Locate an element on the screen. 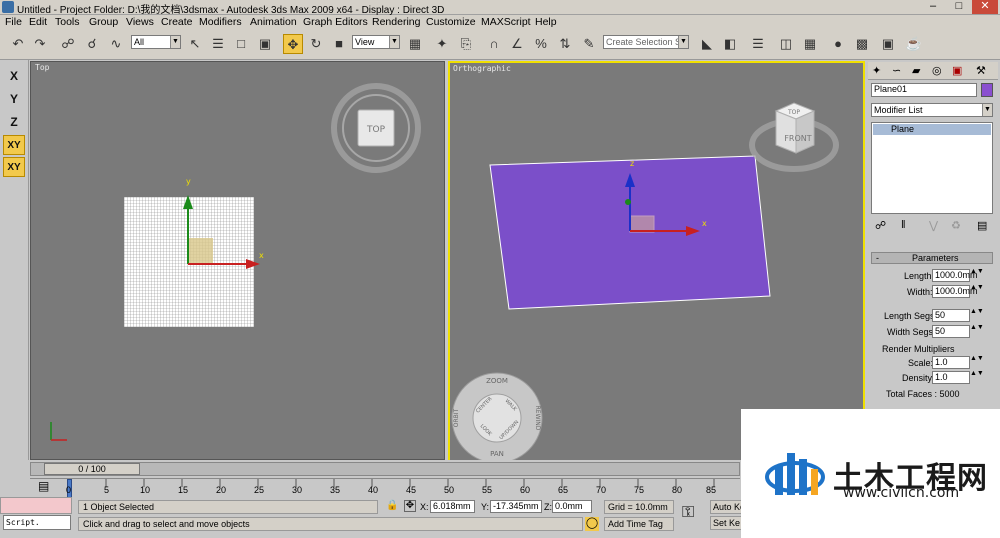  spinner-snap-icon: ⇅ is located at coordinates (565, 44).